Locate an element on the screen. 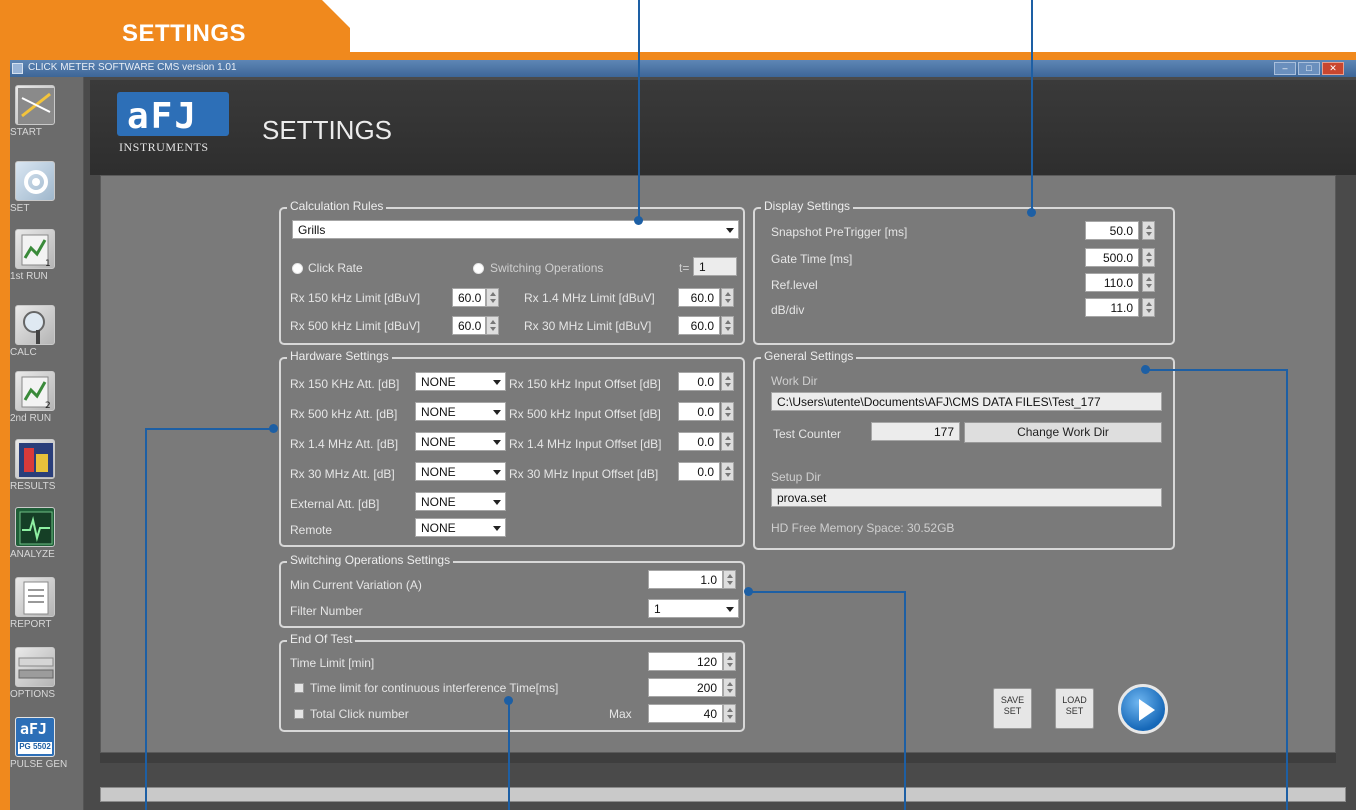  rx150-limit-input: 60.0 is located at coordinates (469, 297).